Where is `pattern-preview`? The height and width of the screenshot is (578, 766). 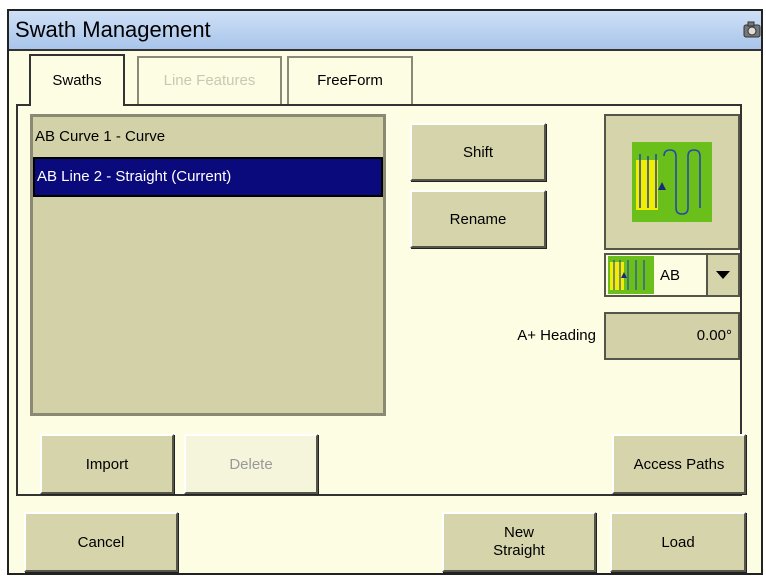
pattern-preview is located at coordinates (672, 182).